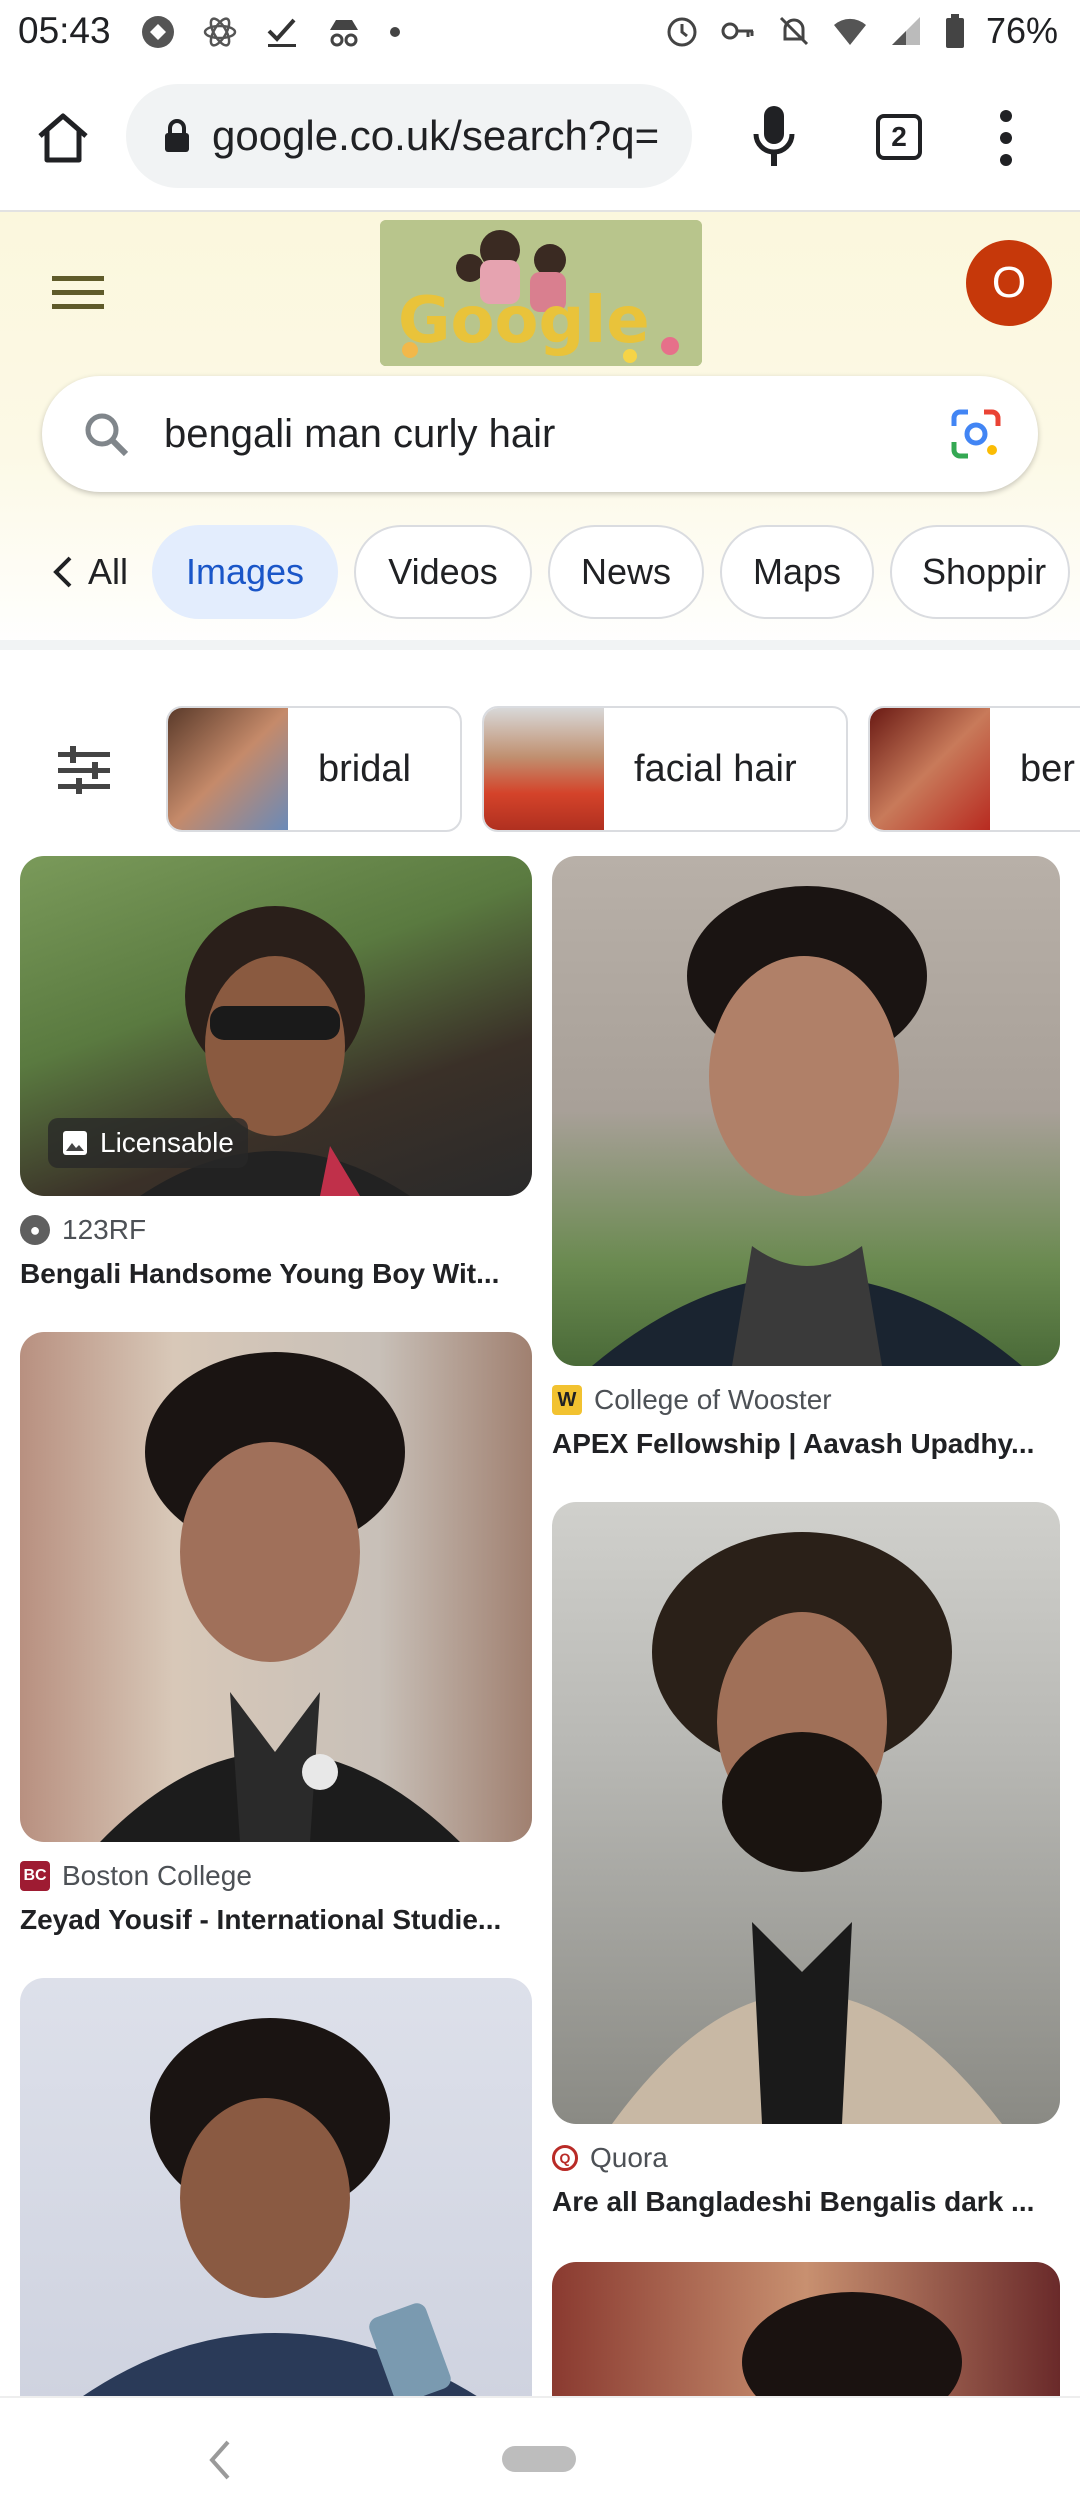  What do you see at coordinates (976, 434) in the screenshot?
I see `google-lens-icon` at bounding box center [976, 434].